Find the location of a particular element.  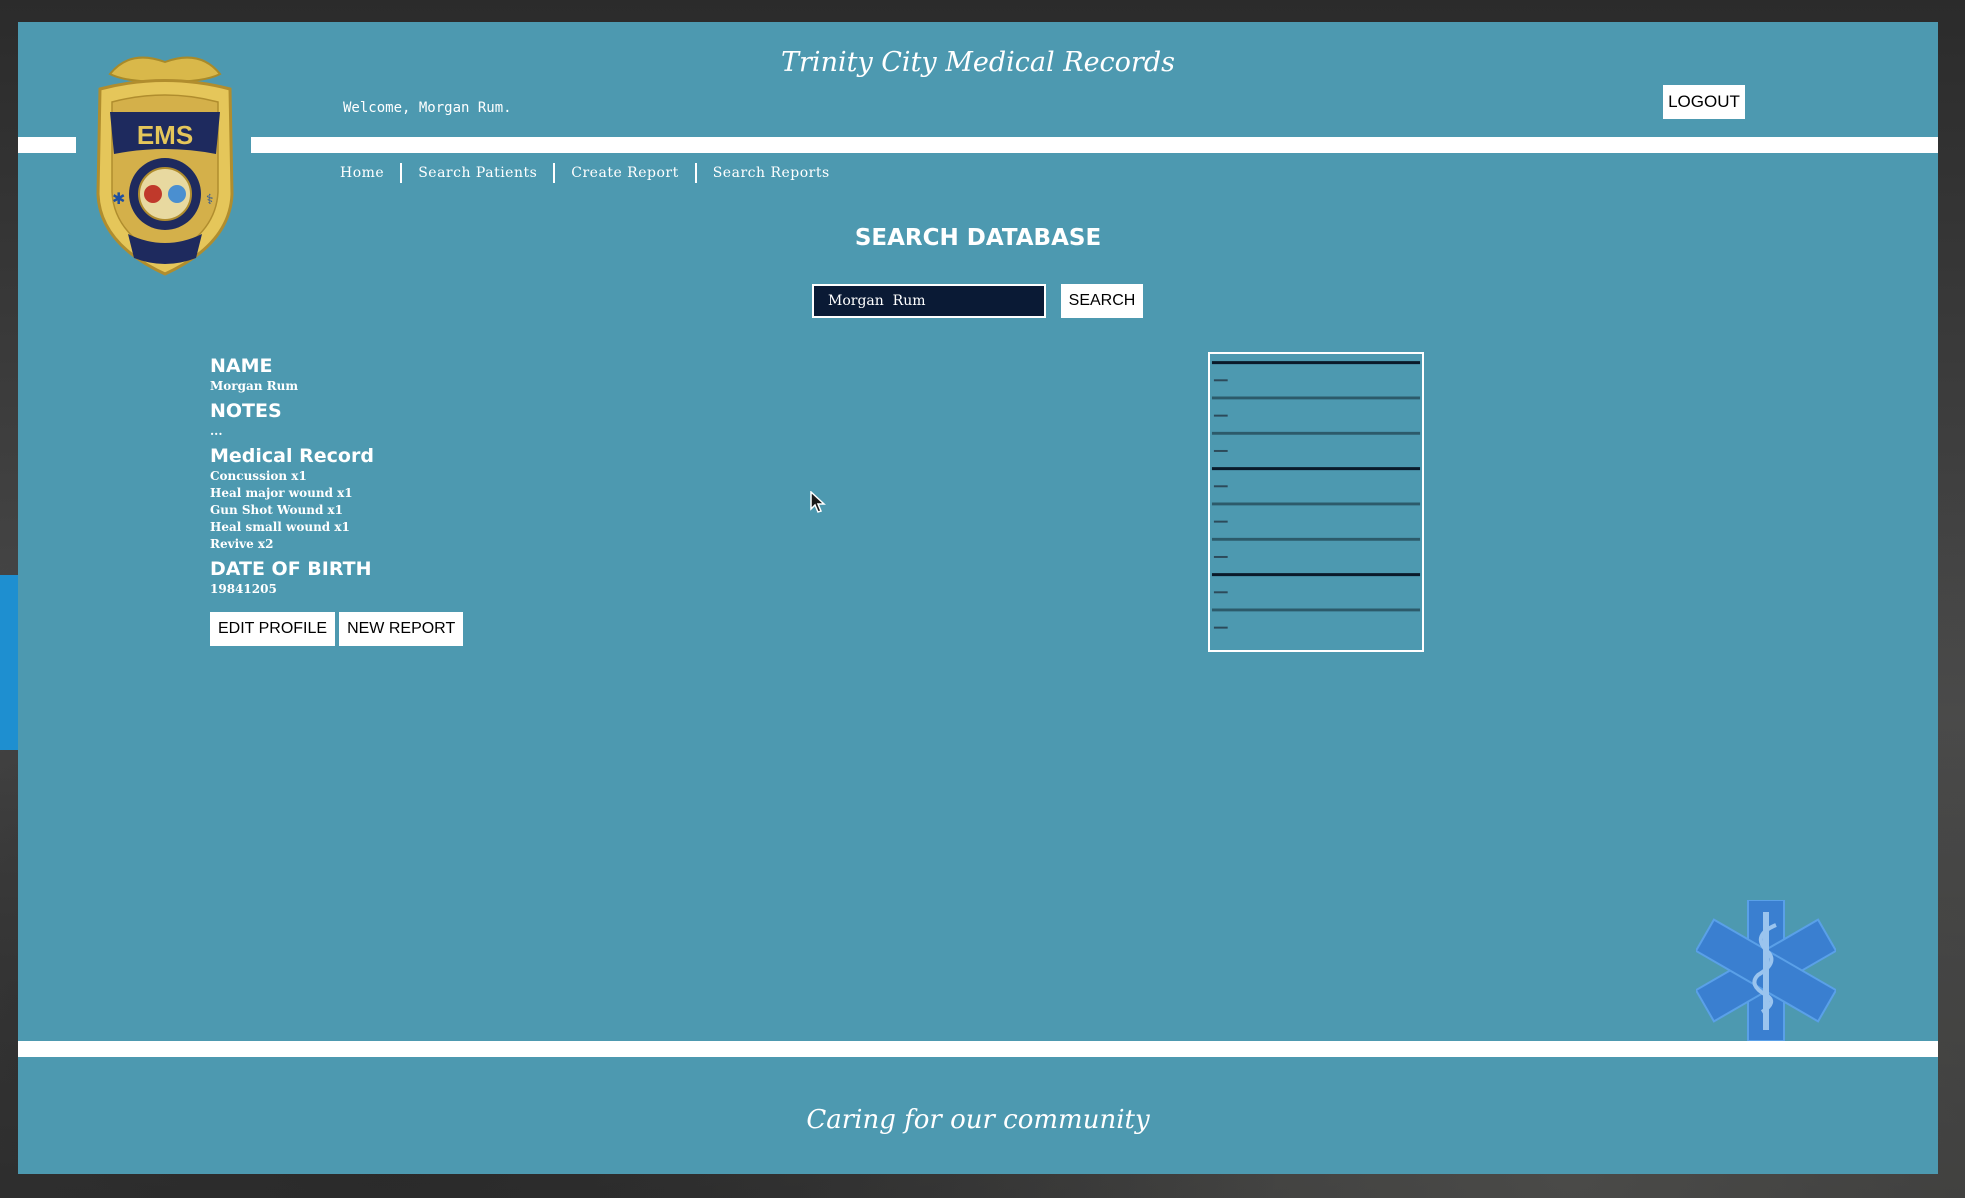

list-item: Concussion x1 is located at coordinates (258, 476).